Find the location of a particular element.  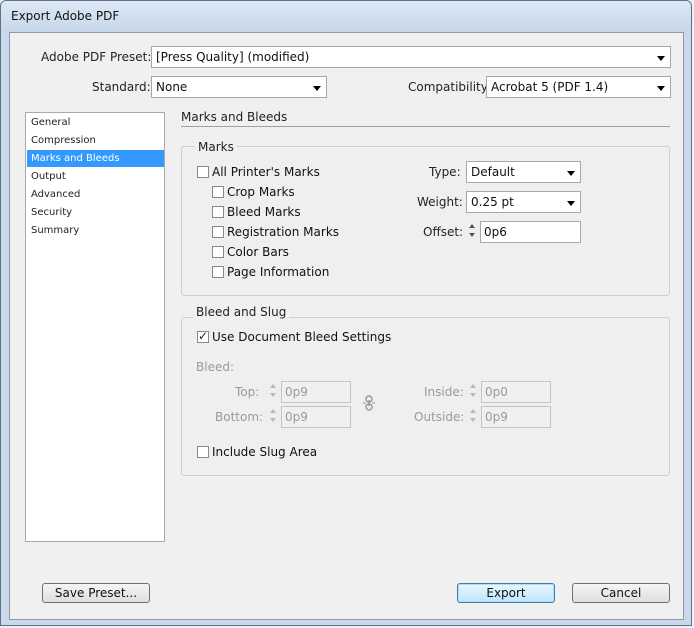

nav-item-compression: Compression is located at coordinates (95, 140).